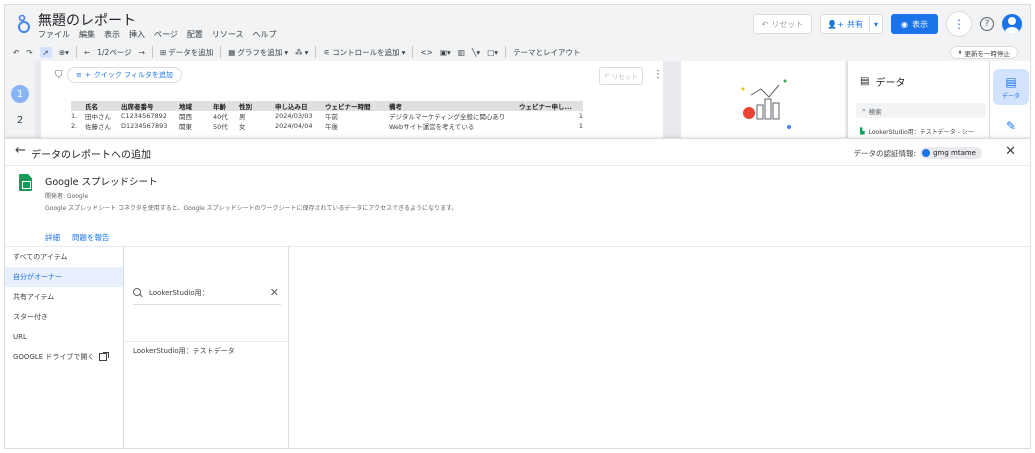 The width and height of the screenshot is (1035, 453). What do you see at coordinates (142, 52) in the screenshot?
I see `forward-icon: →` at bounding box center [142, 52].